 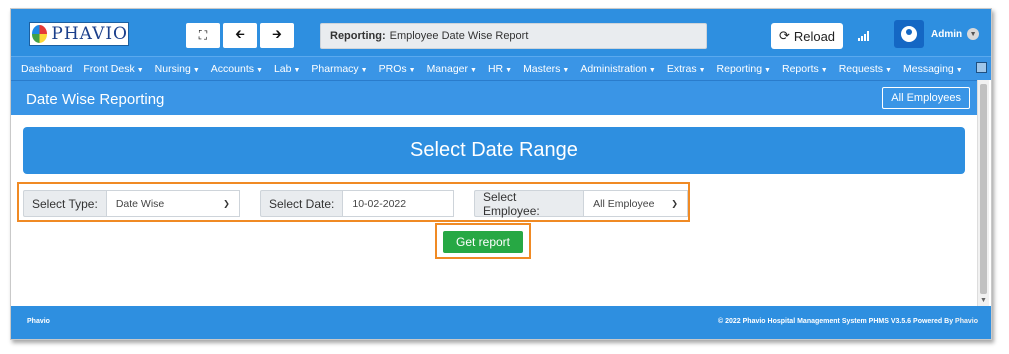 I want to click on all-employees-button: All Employees, so click(x=926, y=98).